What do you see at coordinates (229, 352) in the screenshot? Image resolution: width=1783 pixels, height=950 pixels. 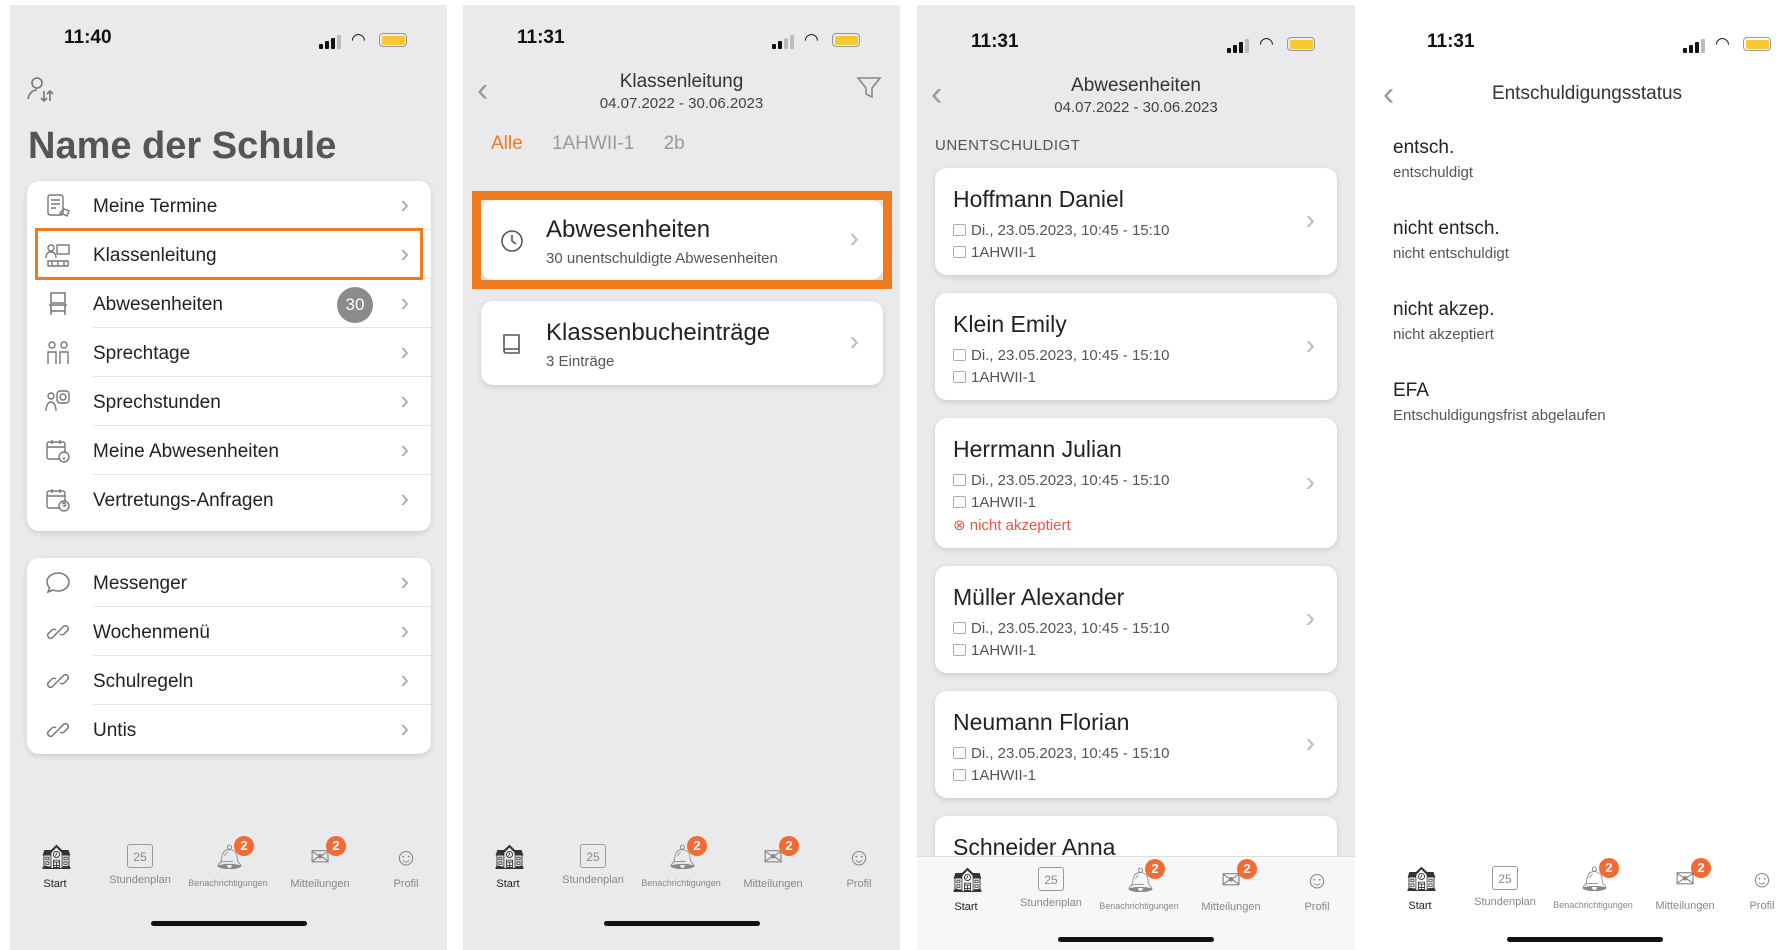 I see `menu-item-sprechtage: Sprechtage ›` at bounding box center [229, 352].